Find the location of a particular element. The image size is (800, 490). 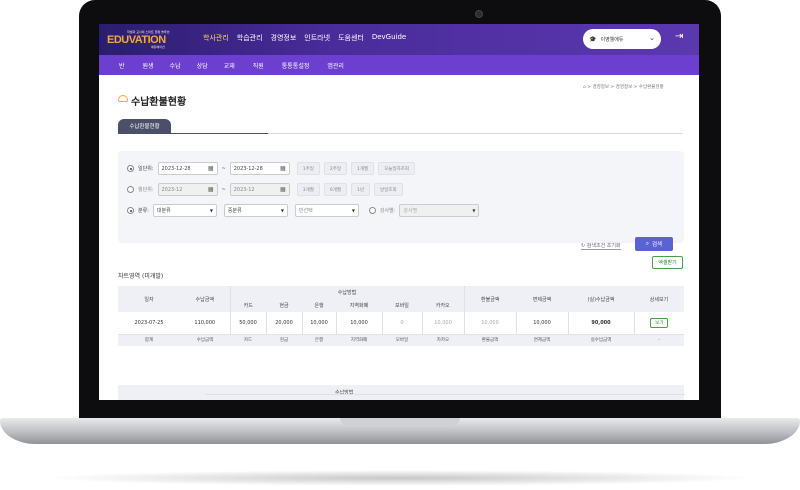

sub-nav: 반 원생 수납 상담 교재 직원 통통통설정 앱관리 is located at coordinates (231, 65).